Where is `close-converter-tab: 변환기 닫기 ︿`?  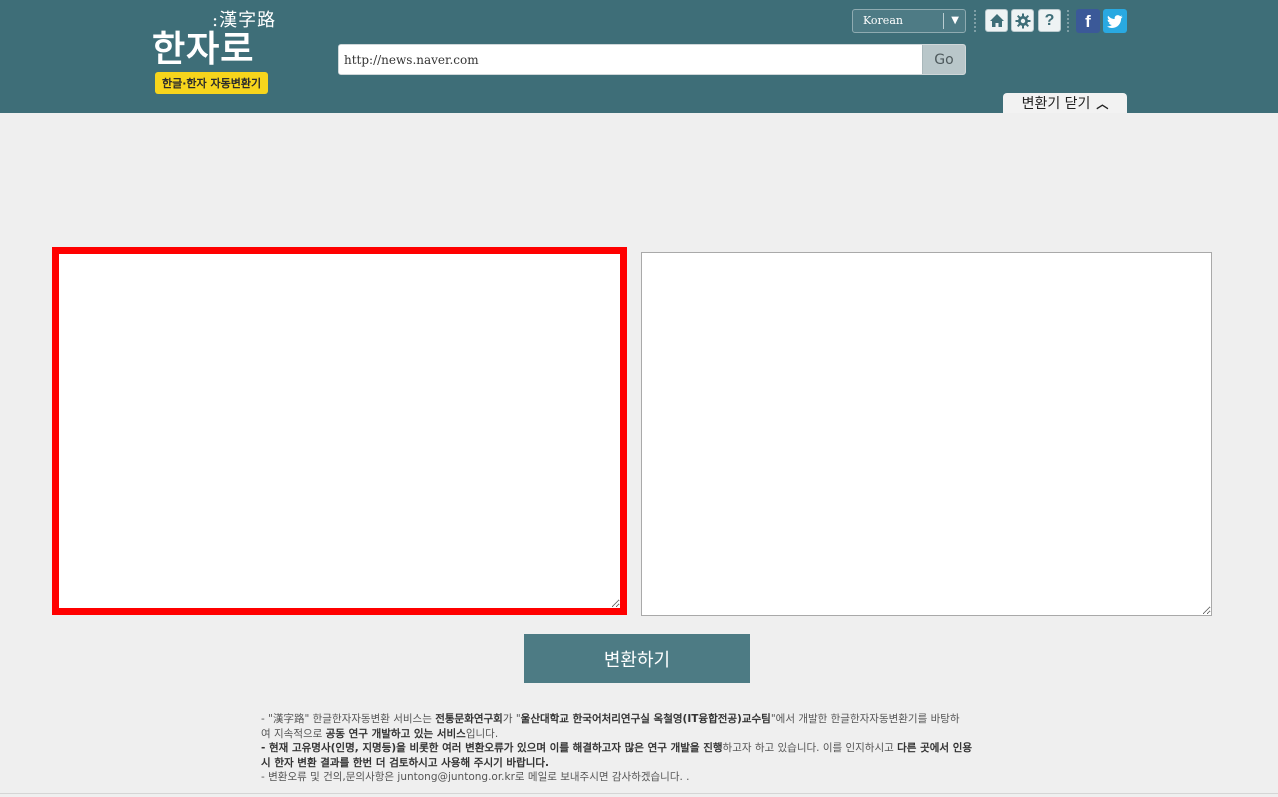 close-converter-tab: 변환기 닫기 ︿ is located at coordinates (1065, 103).